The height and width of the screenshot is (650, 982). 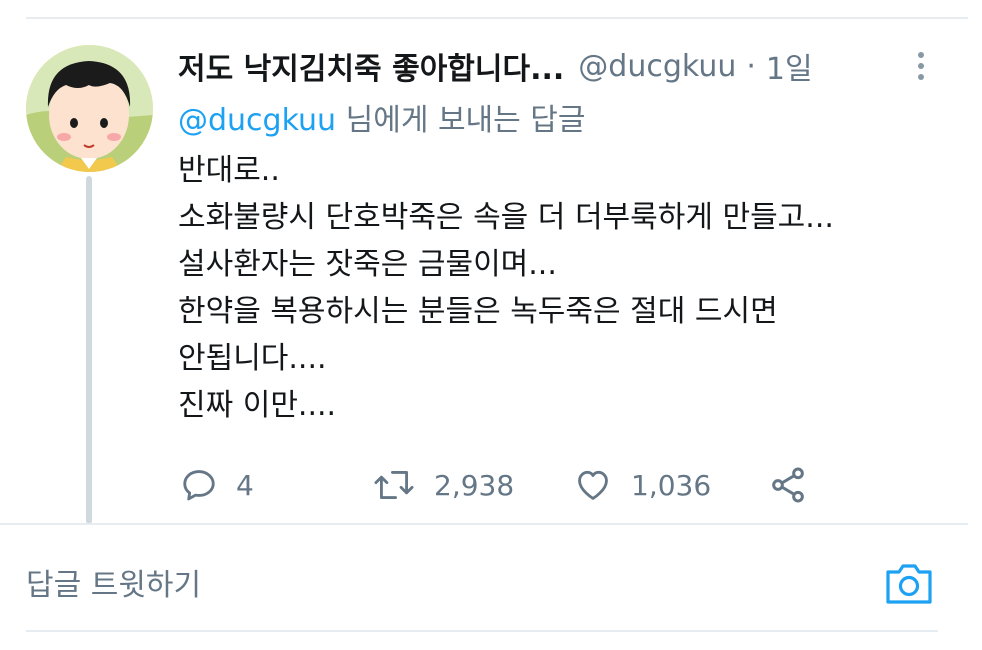 I want to click on retweet-count: 2,938, so click(x=474, y=485).